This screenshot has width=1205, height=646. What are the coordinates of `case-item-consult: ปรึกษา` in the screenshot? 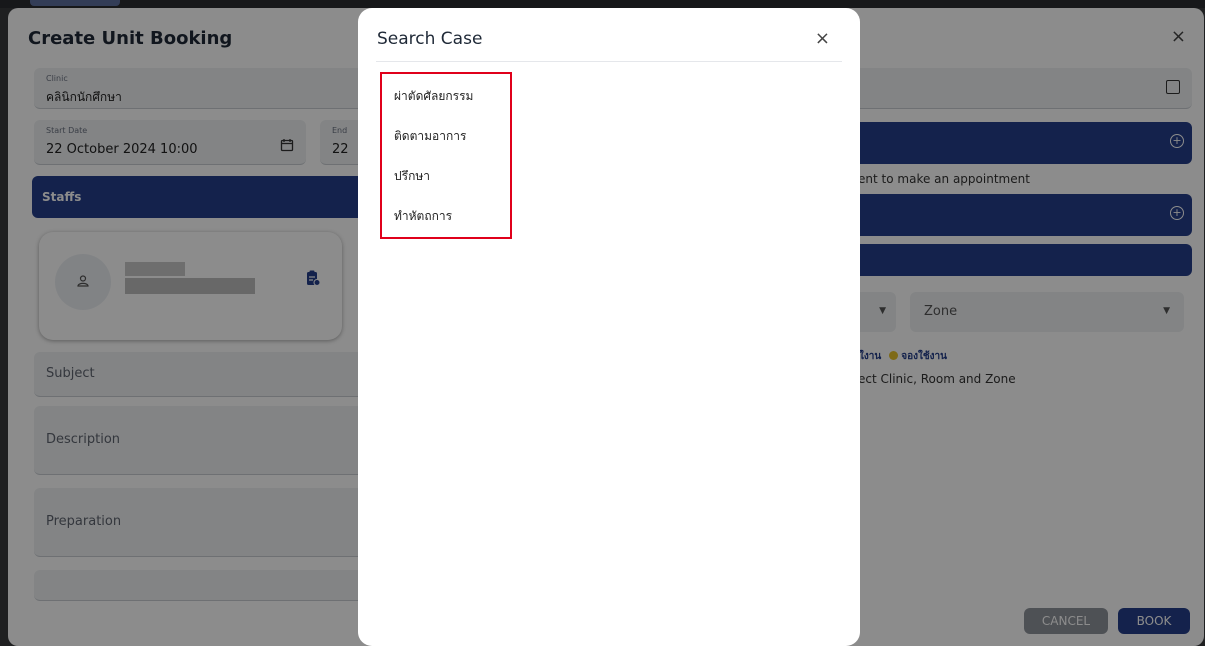 It's located at (412, 176).